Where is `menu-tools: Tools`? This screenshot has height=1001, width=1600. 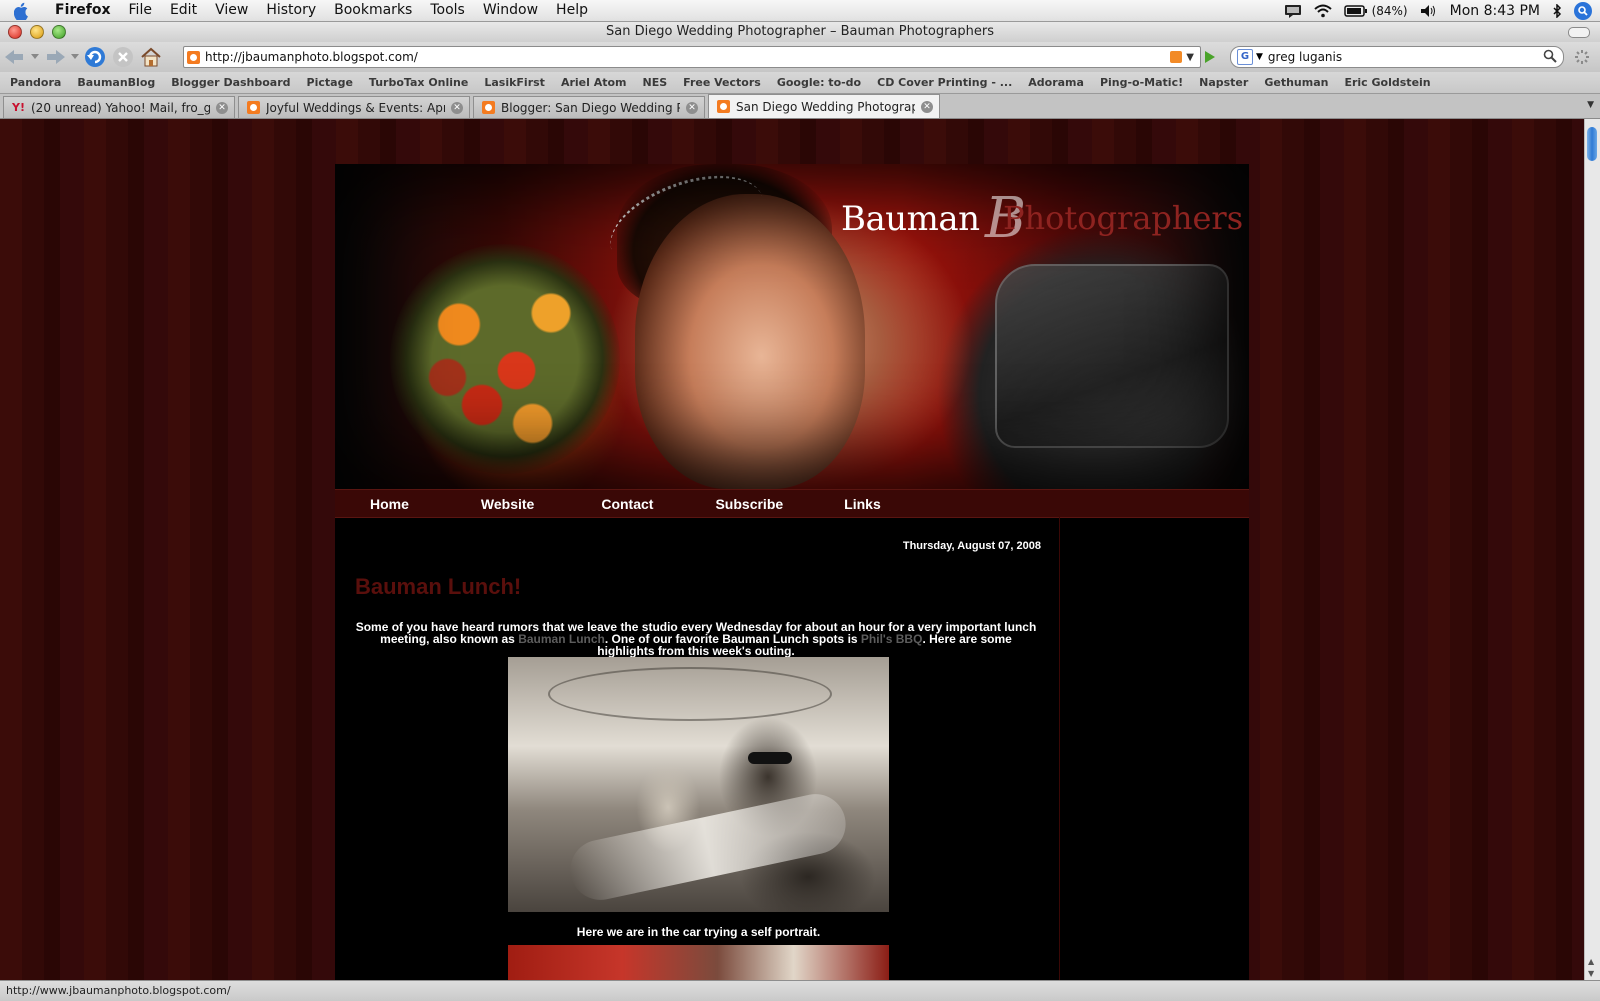
menu-tools: Tools is located at coordinates (447, 10).